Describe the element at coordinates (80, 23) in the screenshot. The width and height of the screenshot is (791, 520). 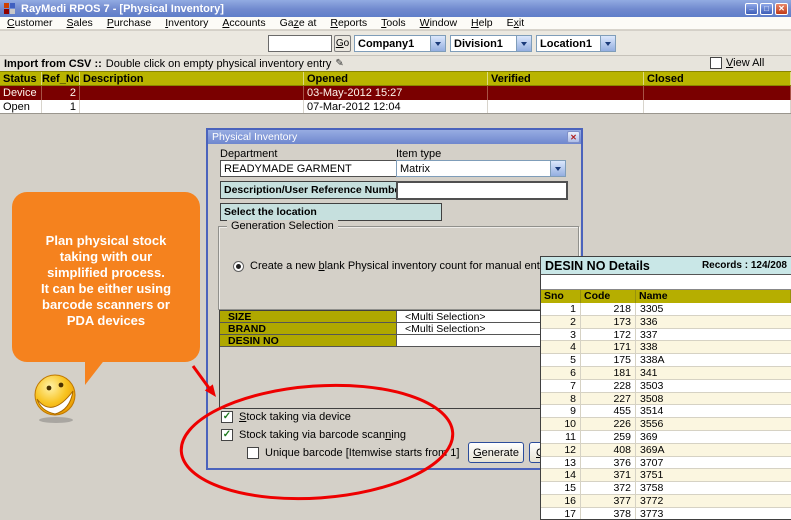
I see `menu-item-sales: Sales` at that location.